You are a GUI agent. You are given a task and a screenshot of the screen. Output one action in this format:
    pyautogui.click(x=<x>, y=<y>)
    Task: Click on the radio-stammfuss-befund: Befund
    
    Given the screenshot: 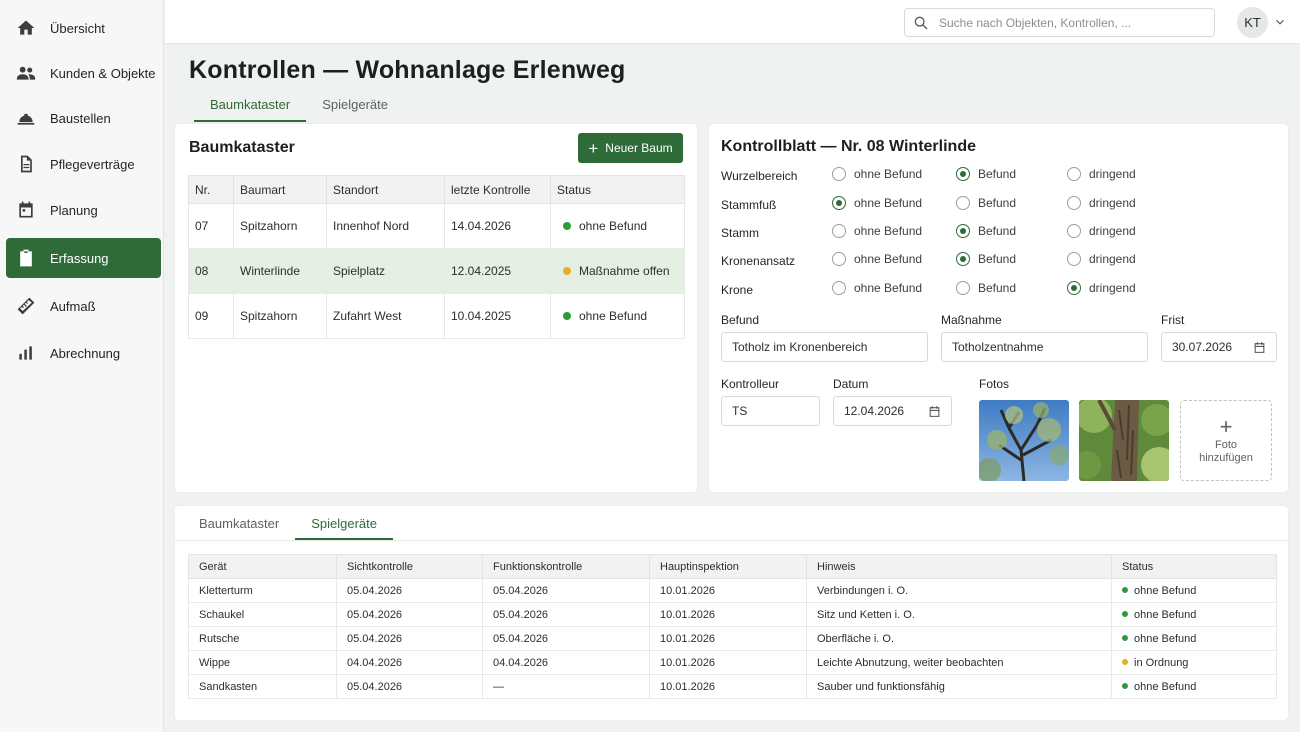 What is the action you would take?
    pyautogui.click(x=986, y=203)
    